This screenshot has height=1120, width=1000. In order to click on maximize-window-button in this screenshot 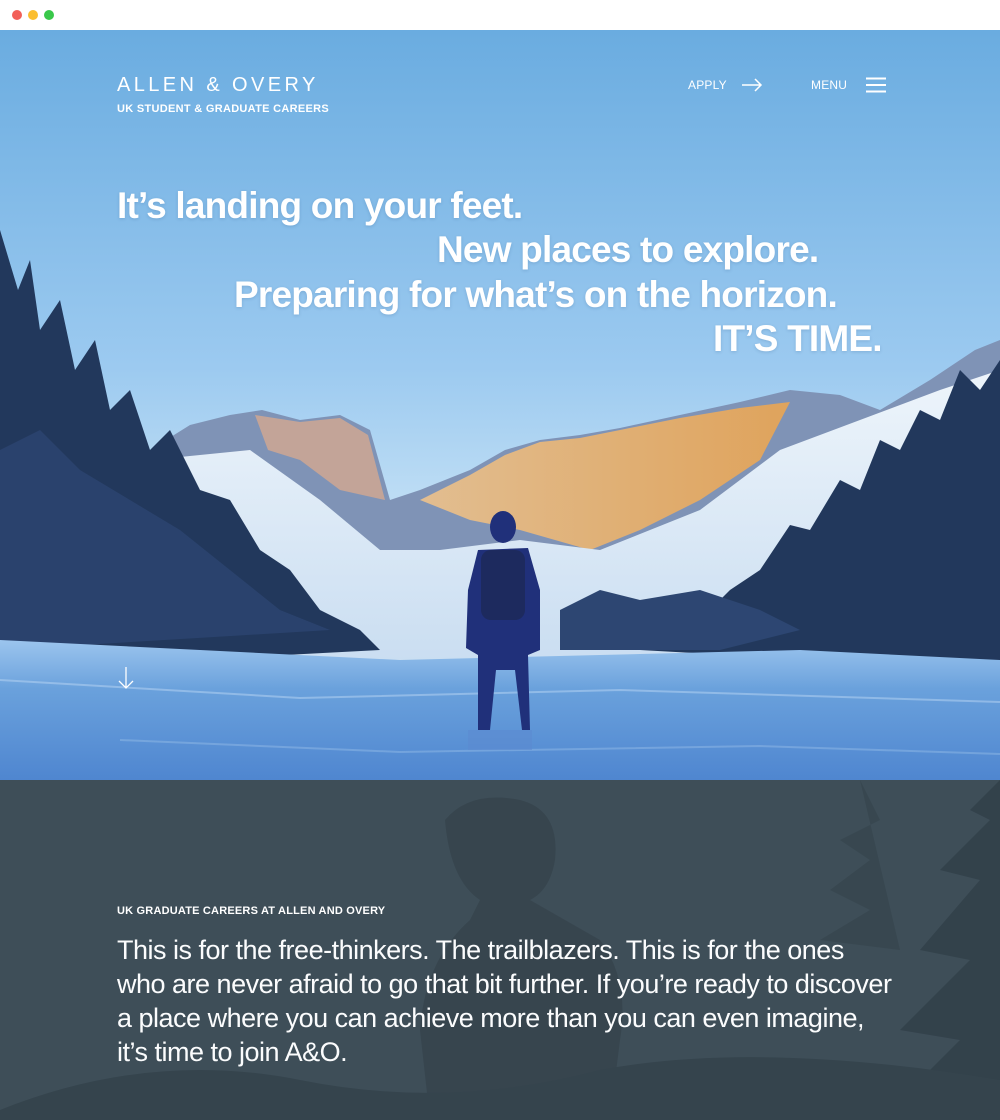, I will do `click(49, 15)`.